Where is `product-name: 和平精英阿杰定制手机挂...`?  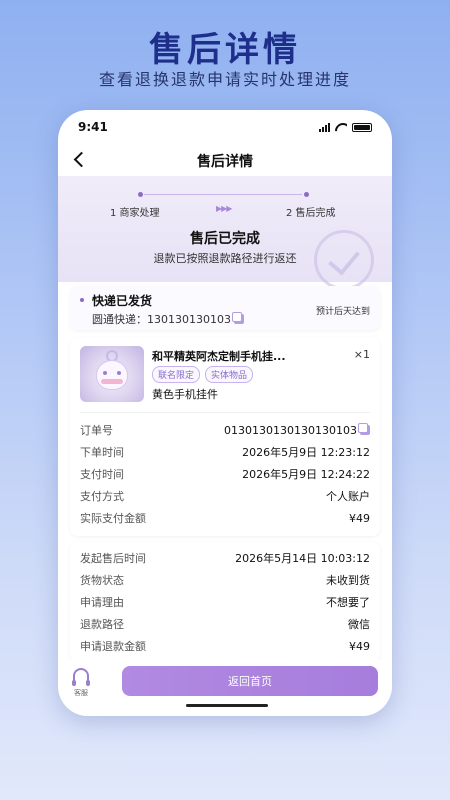
product-name: 和平精英阿杰定制手机挂... is located at coordinates (219, 356).